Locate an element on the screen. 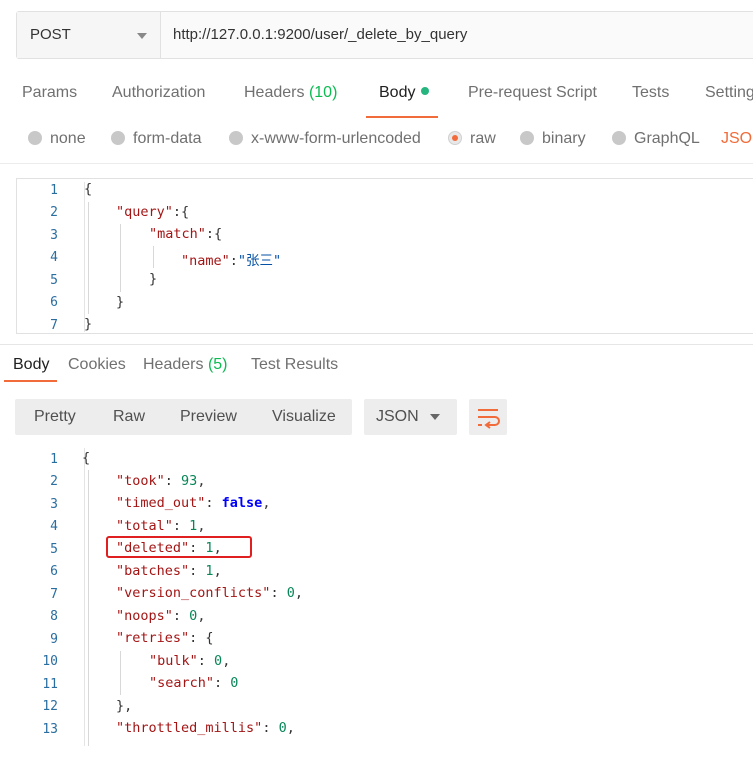  code-line: "match":{ is located at coordinates (185, 234).